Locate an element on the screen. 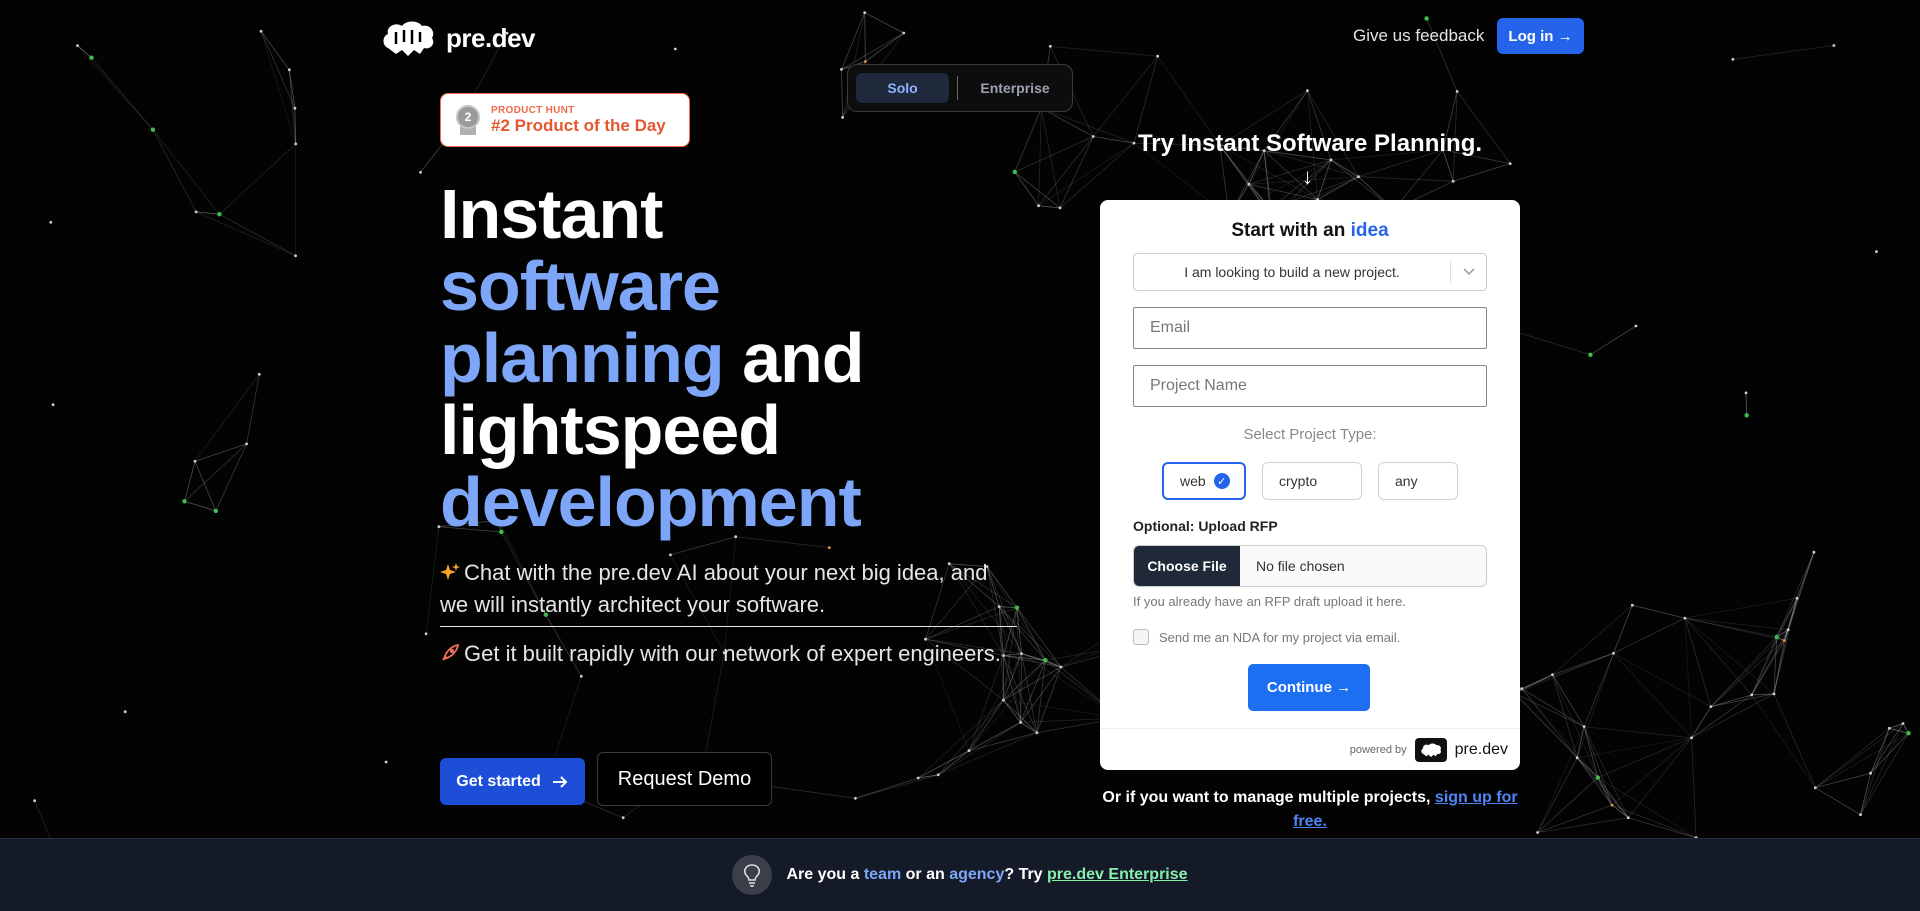 The height and width of the screenshot is (911, 1920). email-field: Email is located at coordinates (1310, 328).